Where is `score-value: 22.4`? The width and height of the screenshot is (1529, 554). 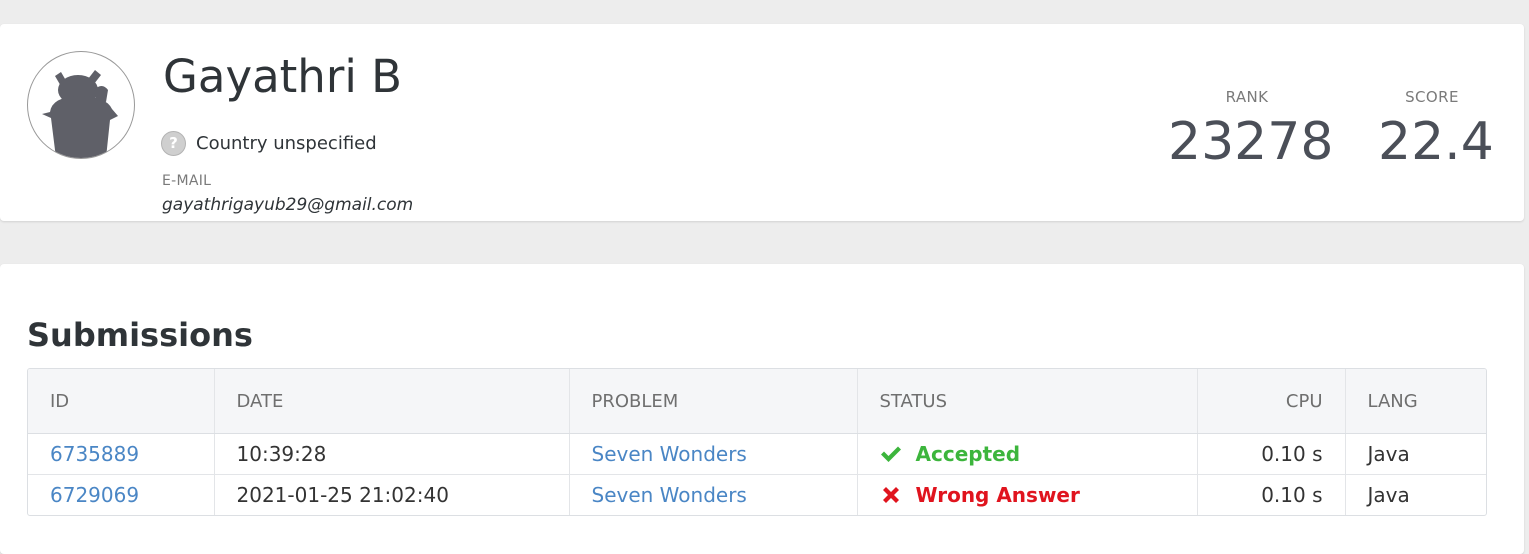 score-value: 22.4 is located at coordinates (1436, 142).